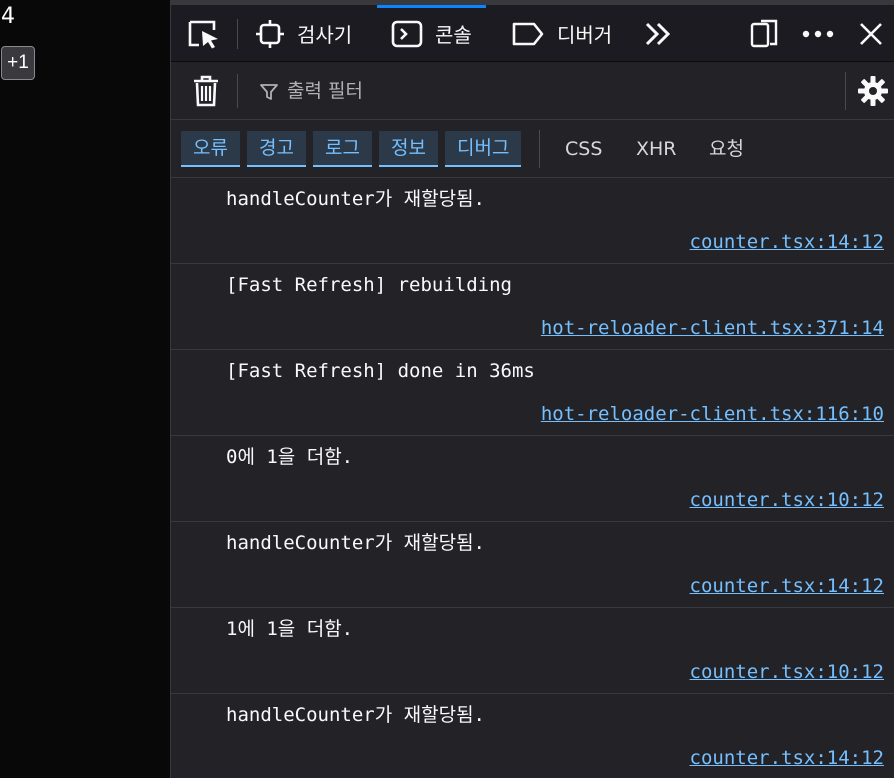  I want to click on filter-requests-button: 요청, so click(726, 149).